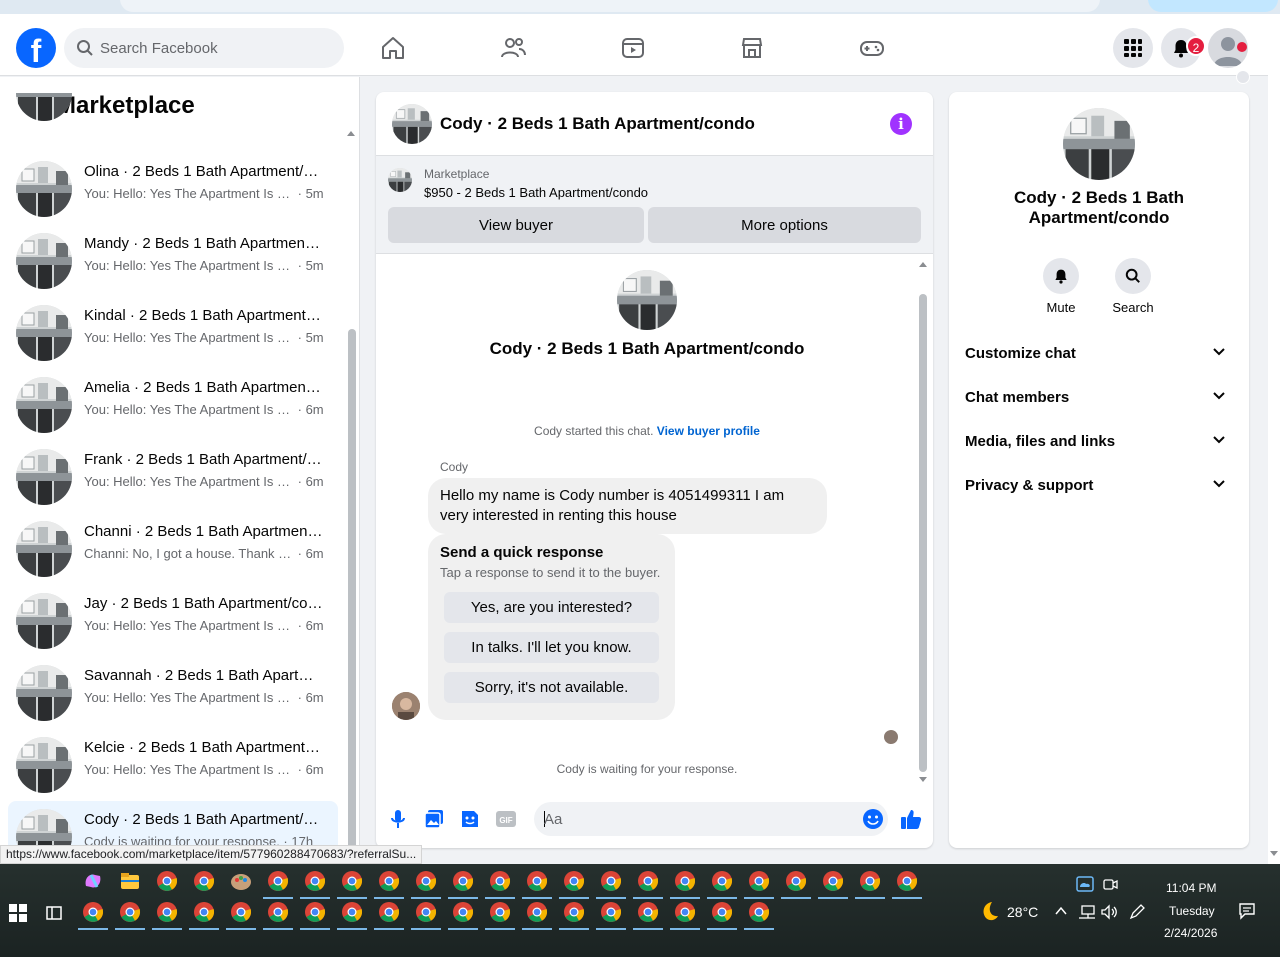 The width and height of the screenshot is (1280, 957). What do you see at coordinates (708, 431) in the screenshot?
I see `view-buyer-profile-link: View buyer profile` at bounding box center [708, 431].